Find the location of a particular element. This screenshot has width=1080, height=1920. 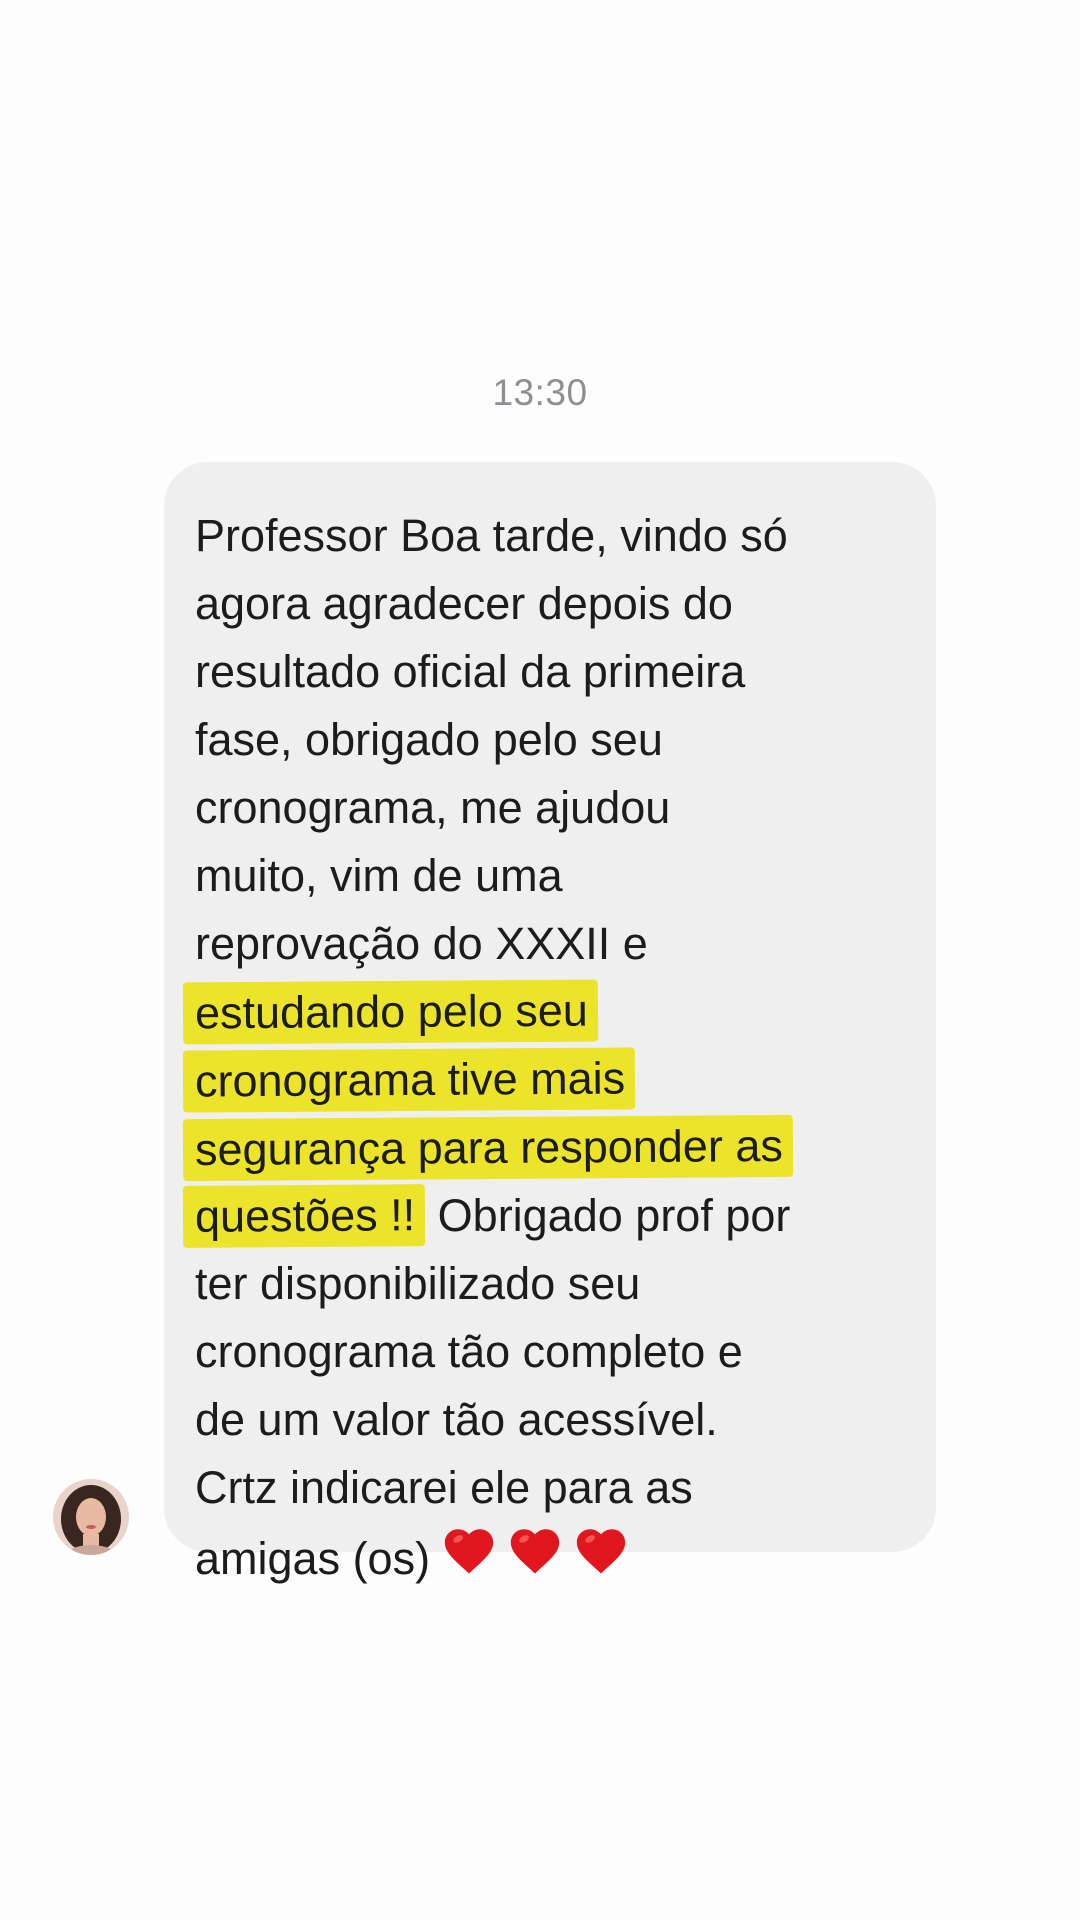

message-line-highlighted: estudando pelo seu is located at coordinates (549, 1012).